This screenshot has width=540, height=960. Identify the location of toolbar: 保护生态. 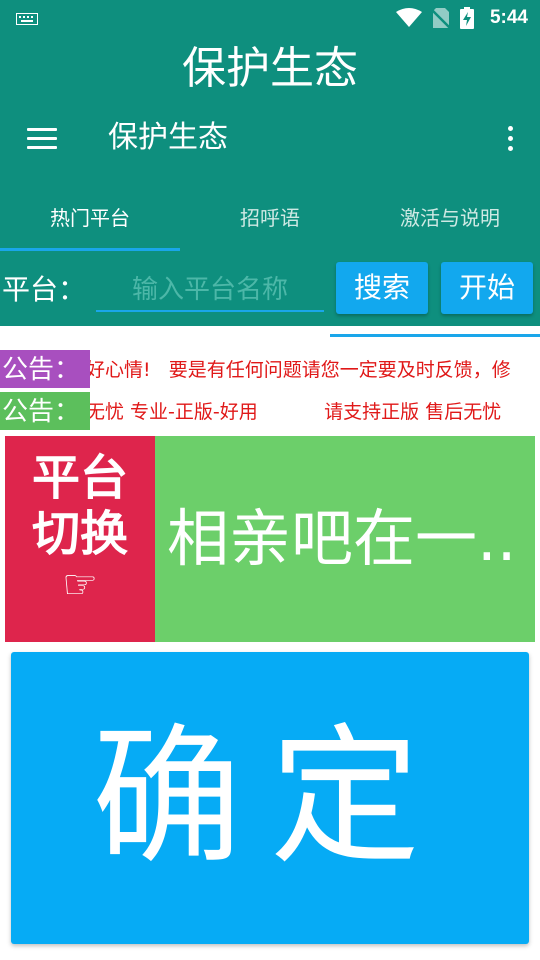
(270, 138).